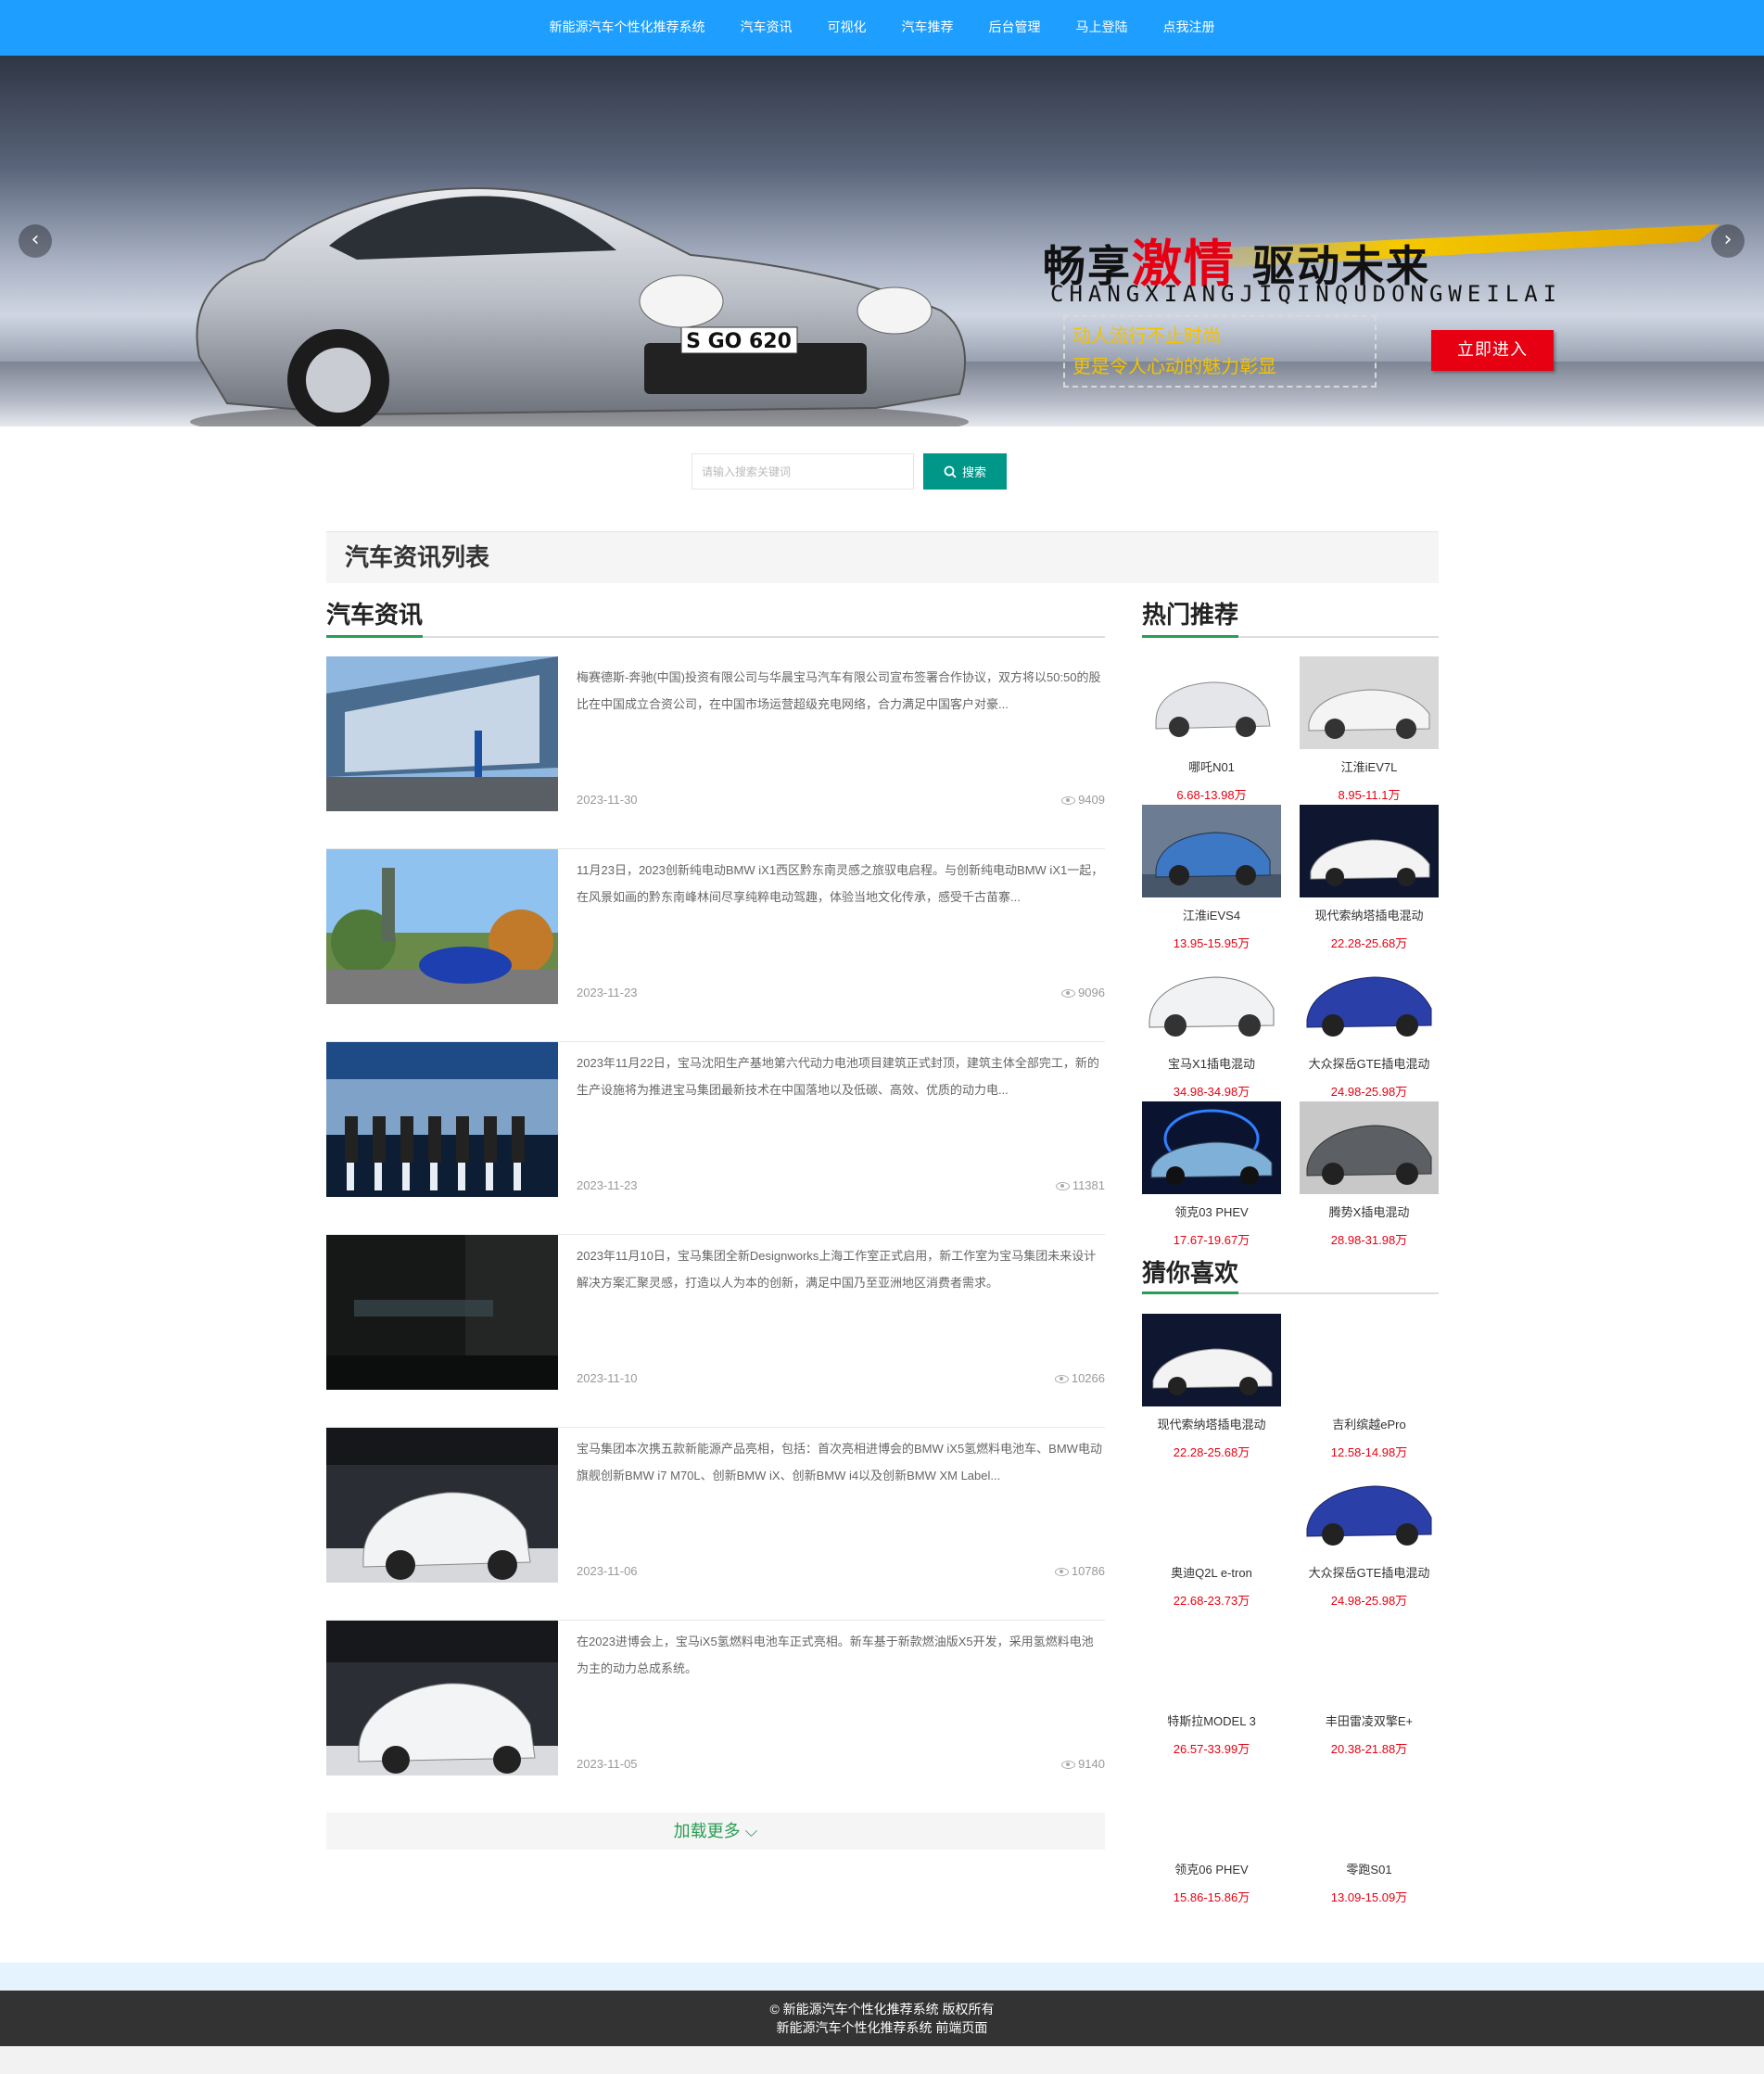 The width and height of the screenshot is (1764, 2074). I want to click on guess-card: 大众探岳GTE插电混动 24.98-25.98万, so click(1369, 1536).